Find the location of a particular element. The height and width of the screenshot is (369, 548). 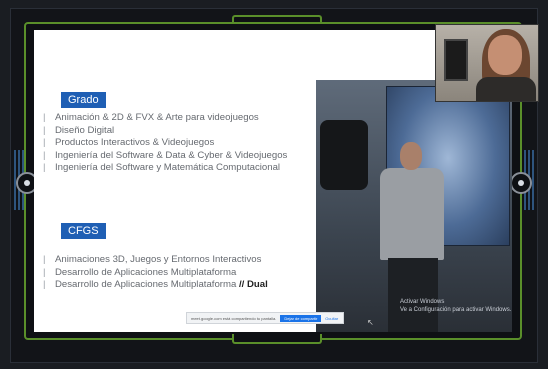

person-body is located at coordinates (412, 214).